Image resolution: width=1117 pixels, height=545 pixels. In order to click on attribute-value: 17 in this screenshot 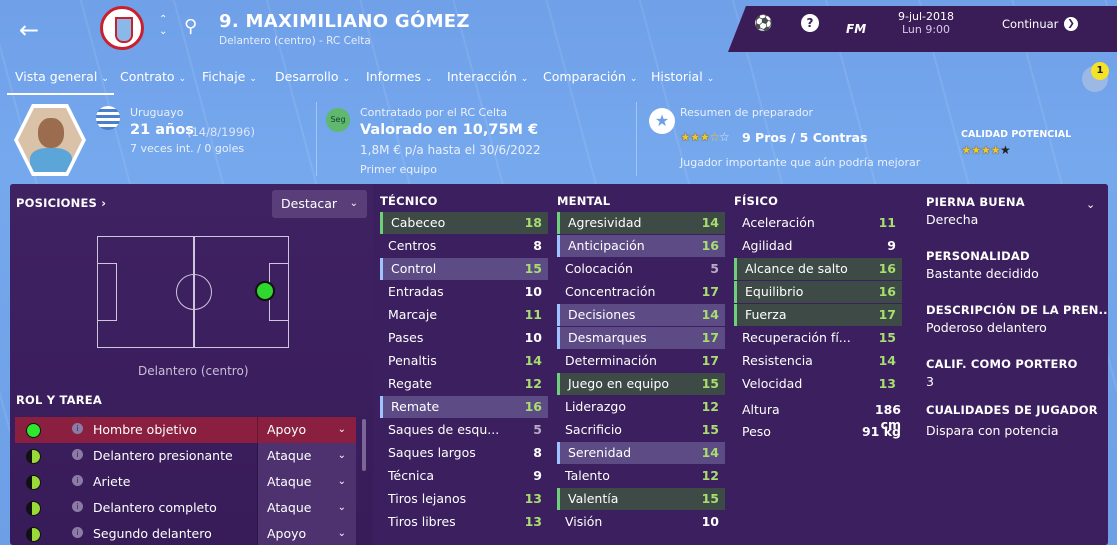, I will do `click(710, 360)`.